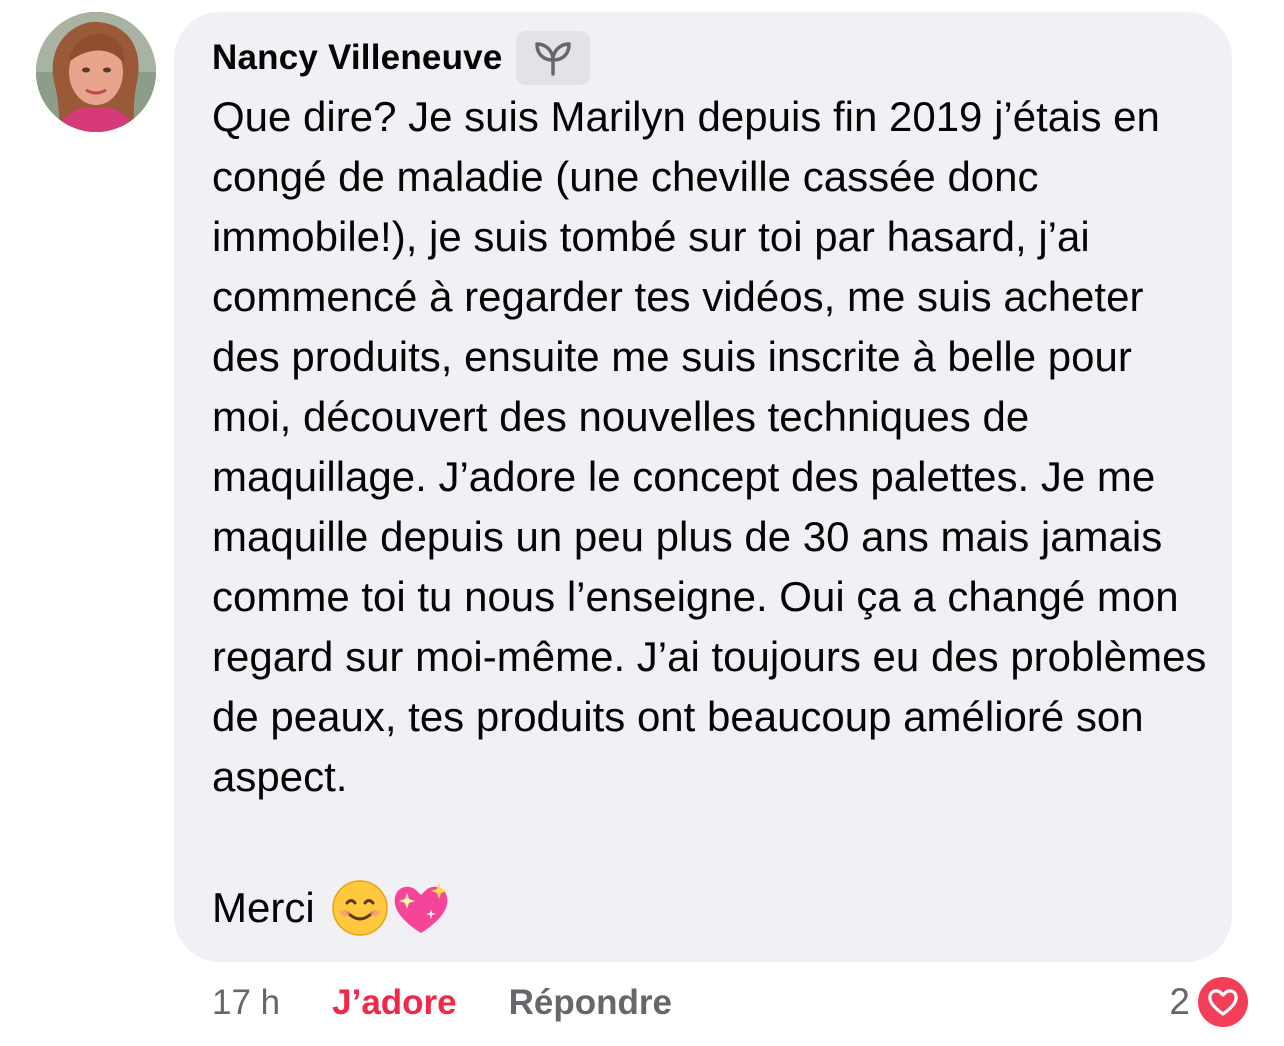 The width and height of the screenshot is (1284, 1046). What do you see at coordinates (263, 907) in the screenshot?
I see `closing-text: Merci` at bounding box center [263, 907].